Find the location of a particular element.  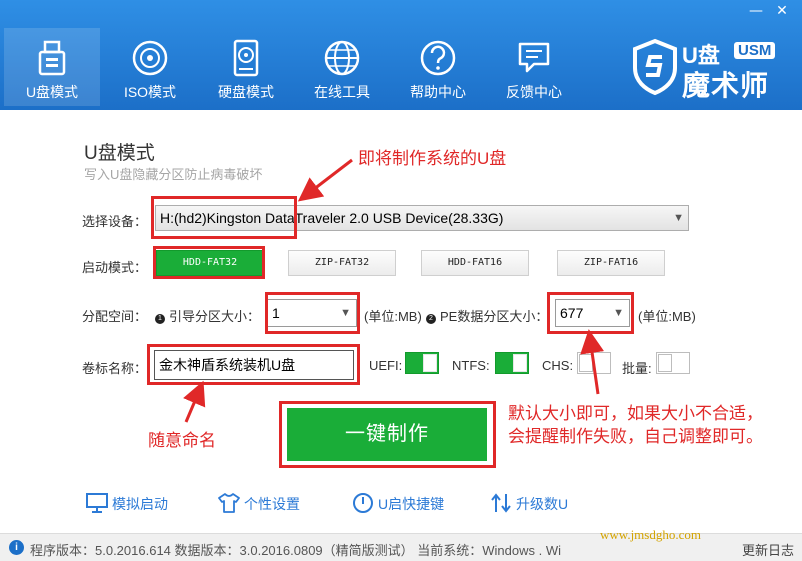

arrow-to-device is located at coordinates (325, 180).